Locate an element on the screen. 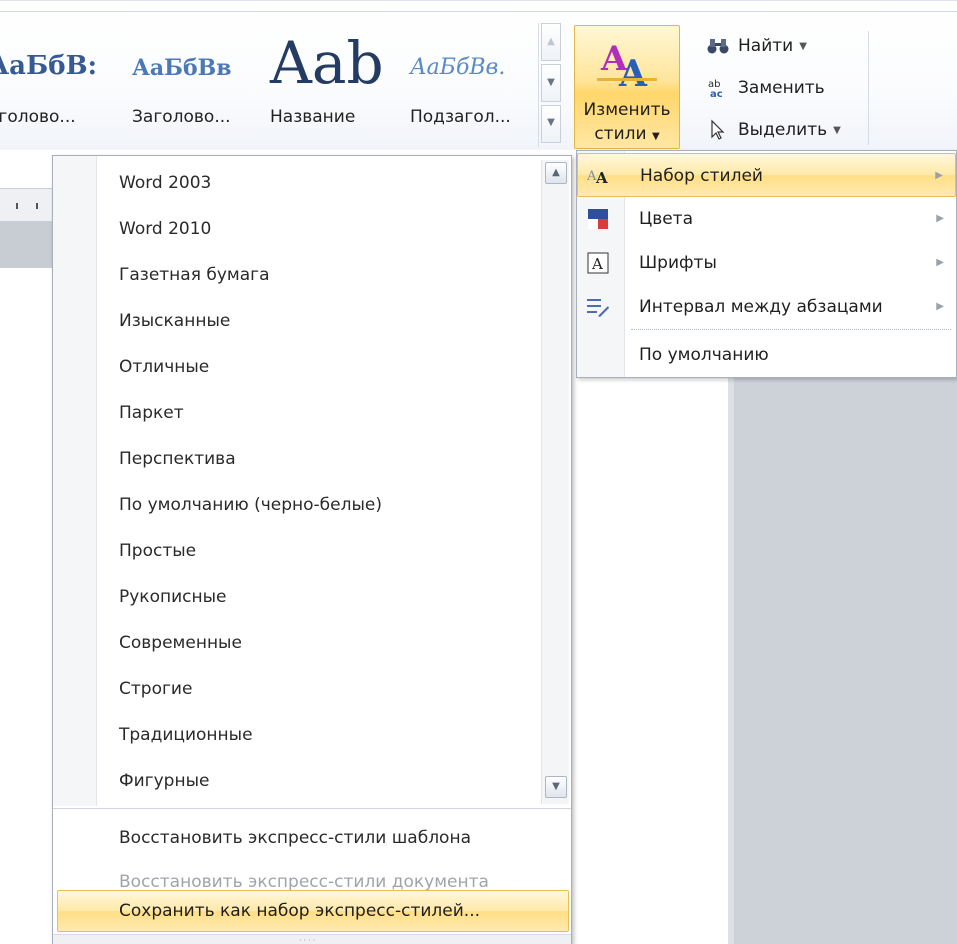  find-button: Найти ▼ is located at coordinates (756, 46).